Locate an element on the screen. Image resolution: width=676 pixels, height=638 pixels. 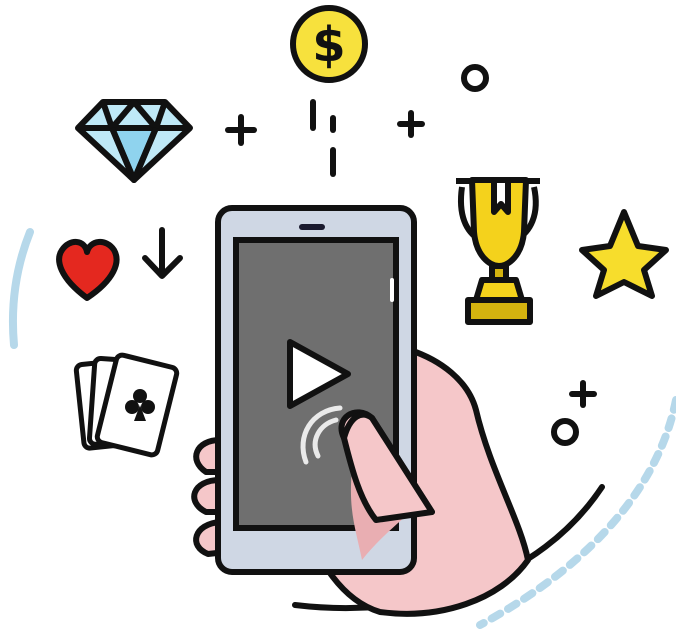
ring-mark-bottom is located at coordinates (565, 432).